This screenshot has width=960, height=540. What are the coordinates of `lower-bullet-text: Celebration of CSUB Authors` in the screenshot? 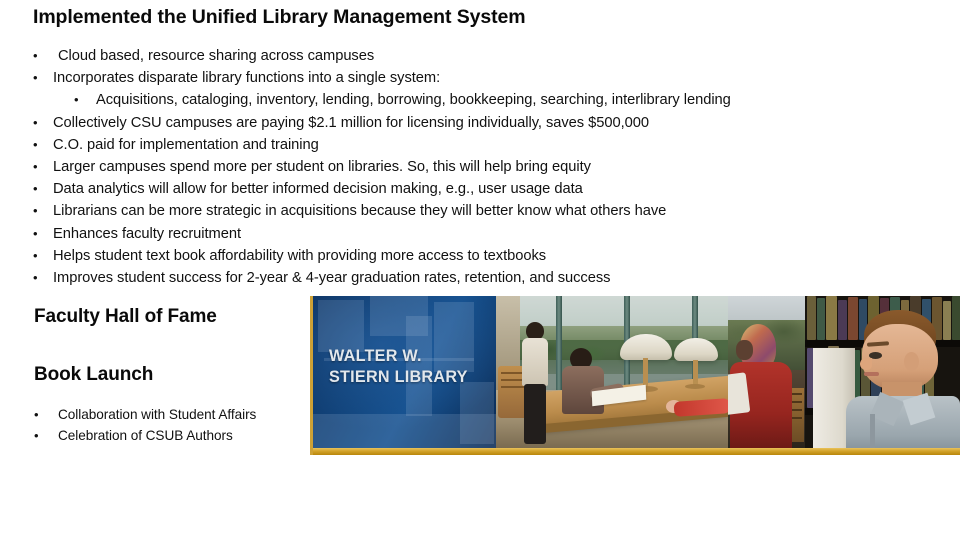 It's located at (145, 435).